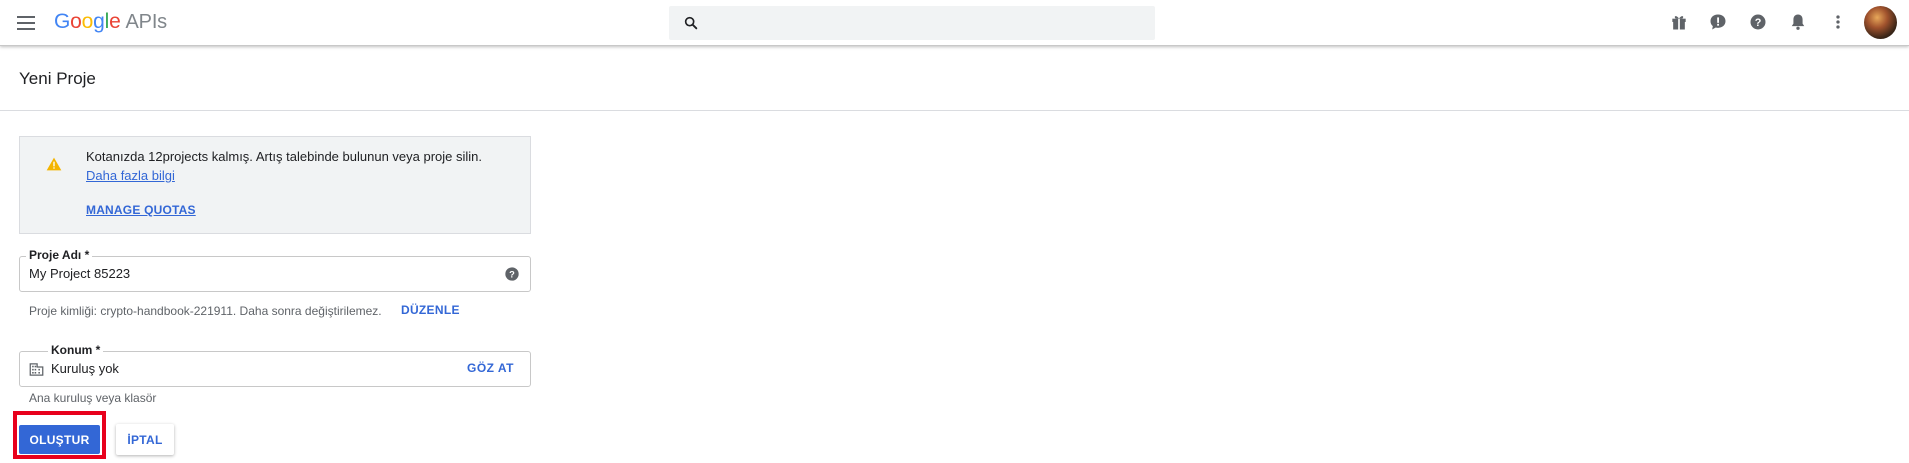 This screenshot has height=463, width=1909. Describe the element at coordinates (85, 368) in the screenshot. I see `location-value: Kuruluş yok` at that location.